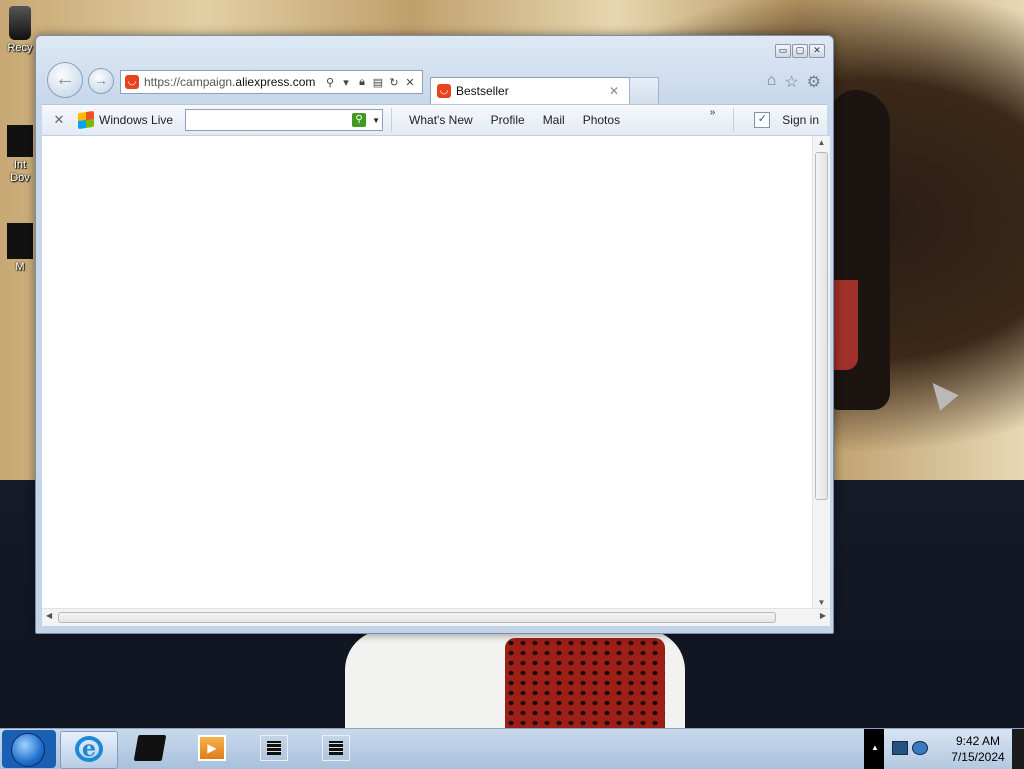 The width and height of the screenshot is (1024, 769). What do you see at coordinates (275, 82) in the screenshot?
I see `address-url-domain: aliexpress.com` at bounding box center [275, 82].